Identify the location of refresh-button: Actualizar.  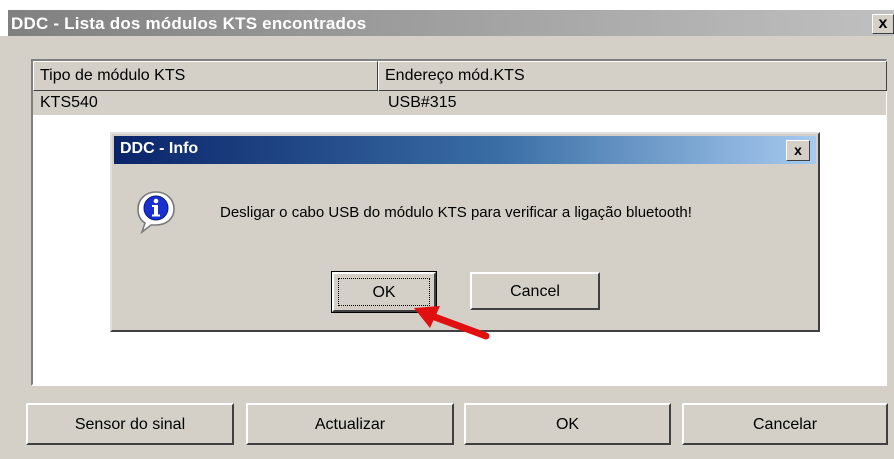
(350, 424).